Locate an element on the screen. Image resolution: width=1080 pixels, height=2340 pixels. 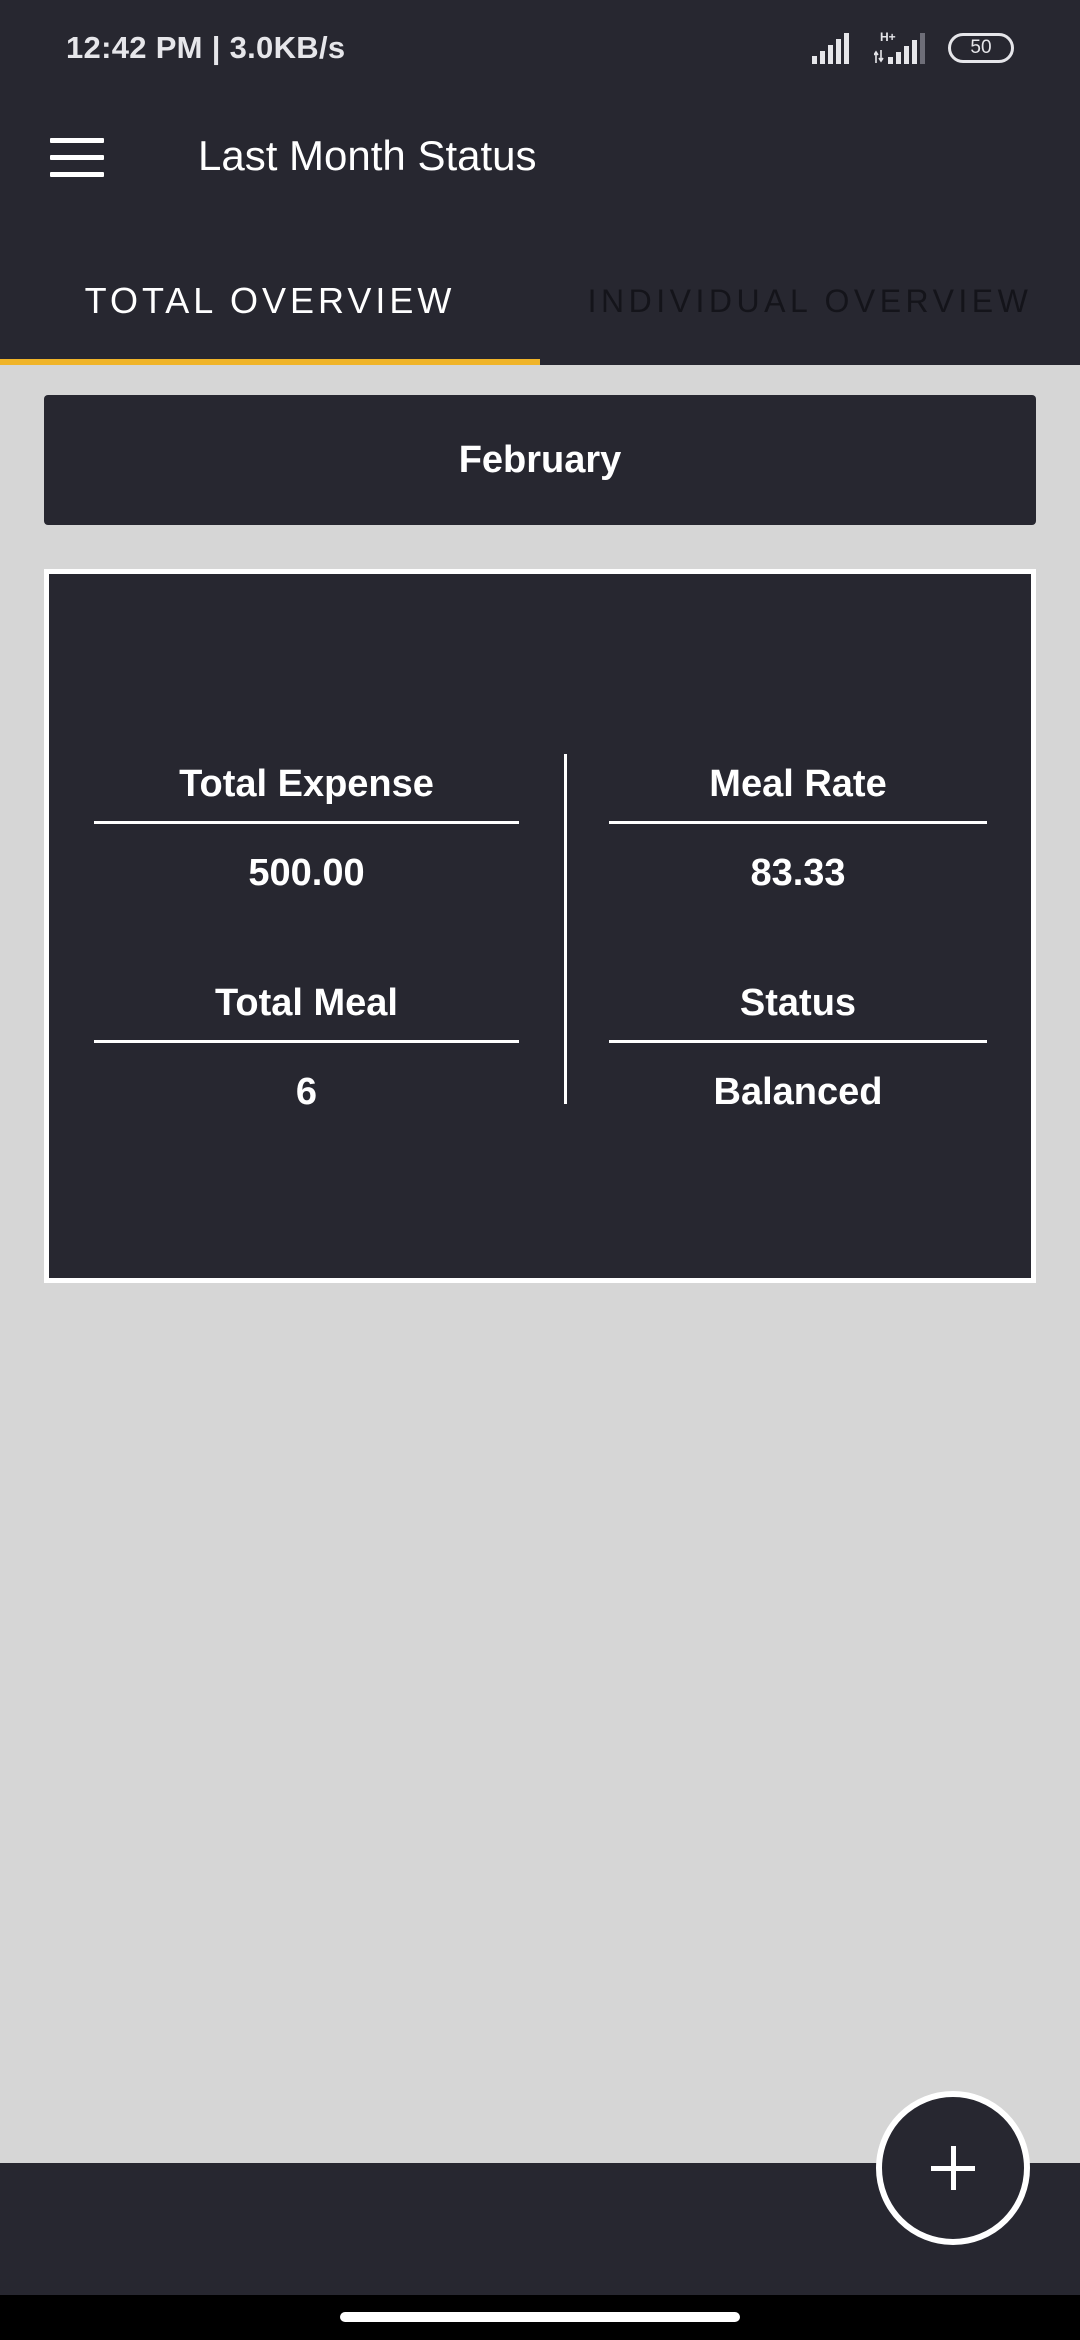
status-label: Status is located at coordinates (798, 1003).